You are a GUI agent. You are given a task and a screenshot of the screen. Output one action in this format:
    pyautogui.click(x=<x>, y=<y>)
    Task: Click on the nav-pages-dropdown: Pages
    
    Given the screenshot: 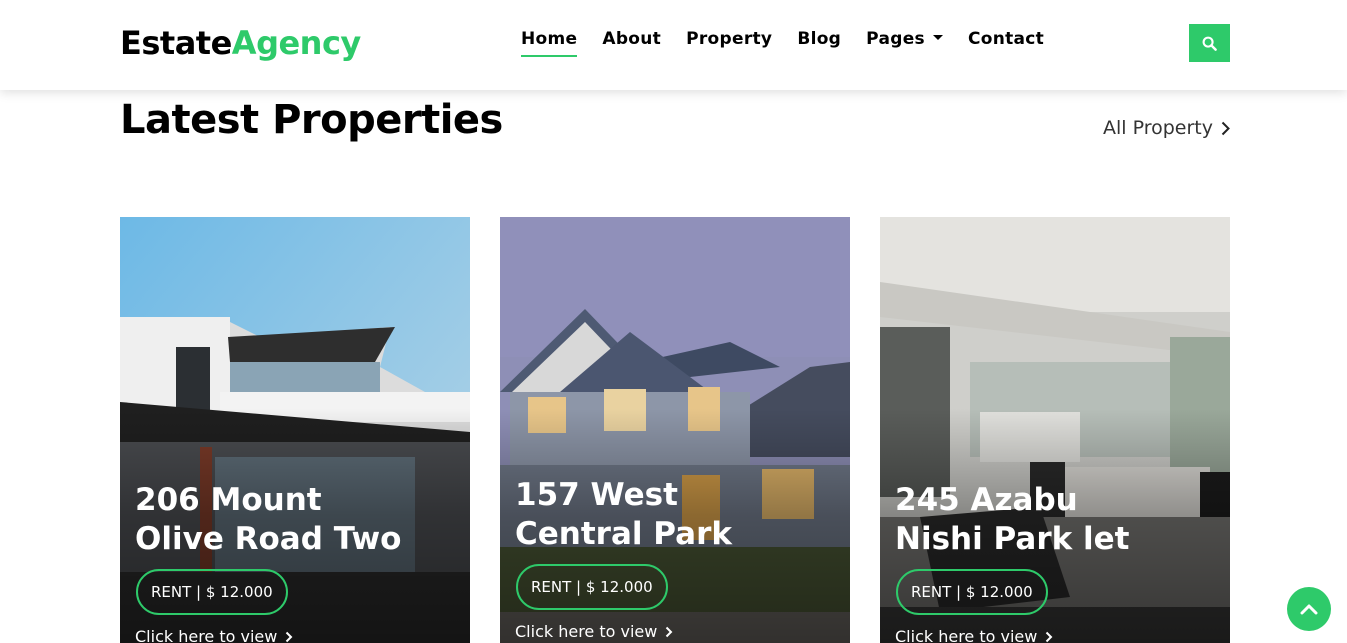 What is the action you would take?
    pyautogui.click(x=904, y=41)
    